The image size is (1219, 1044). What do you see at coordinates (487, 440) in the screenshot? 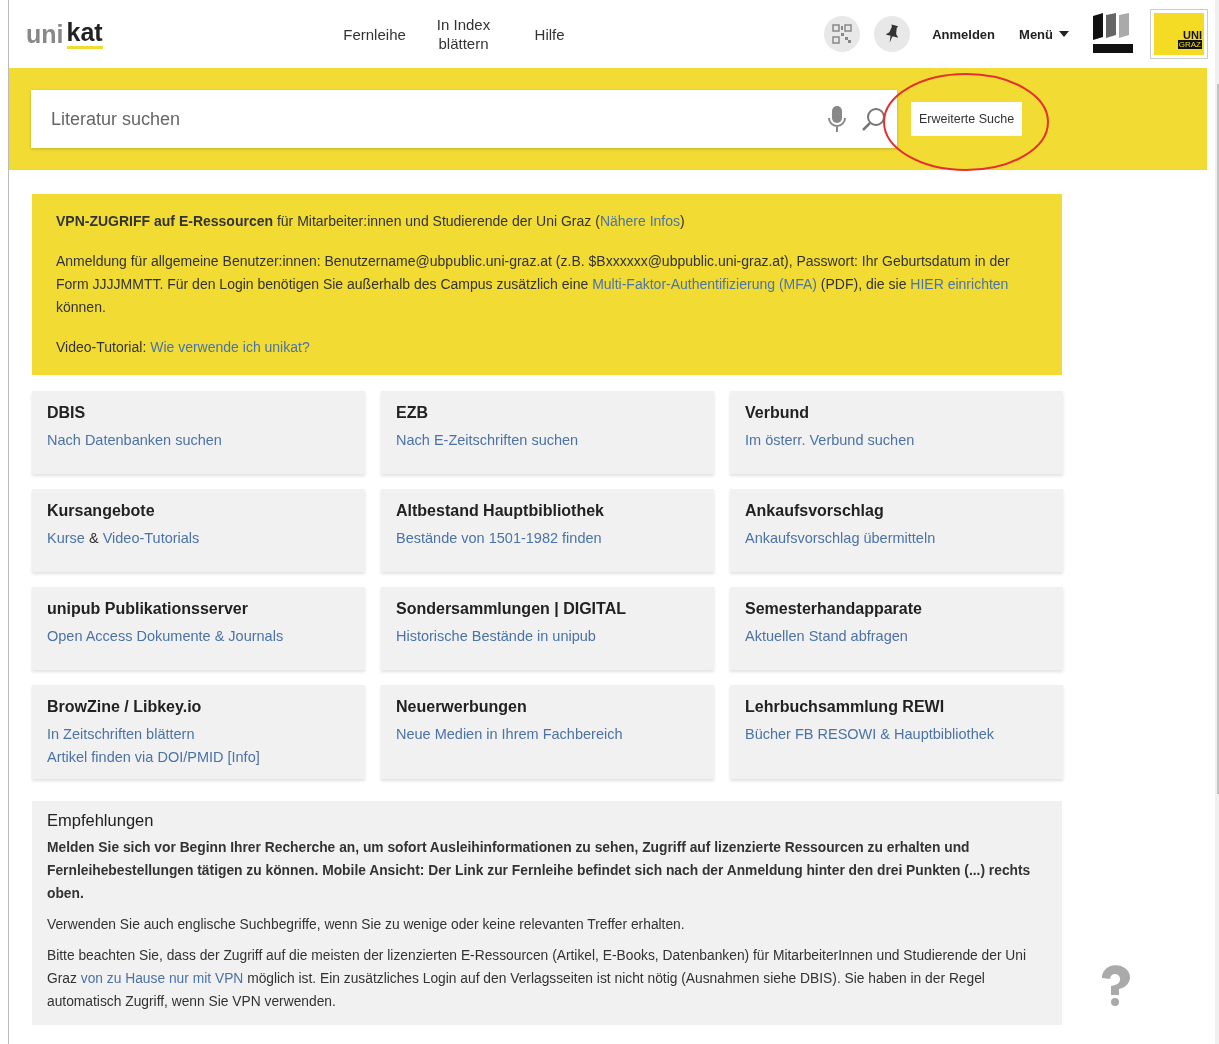
I see `text-link: Nach E-Zeitschriften suchen` at bounding box center [487, 440].